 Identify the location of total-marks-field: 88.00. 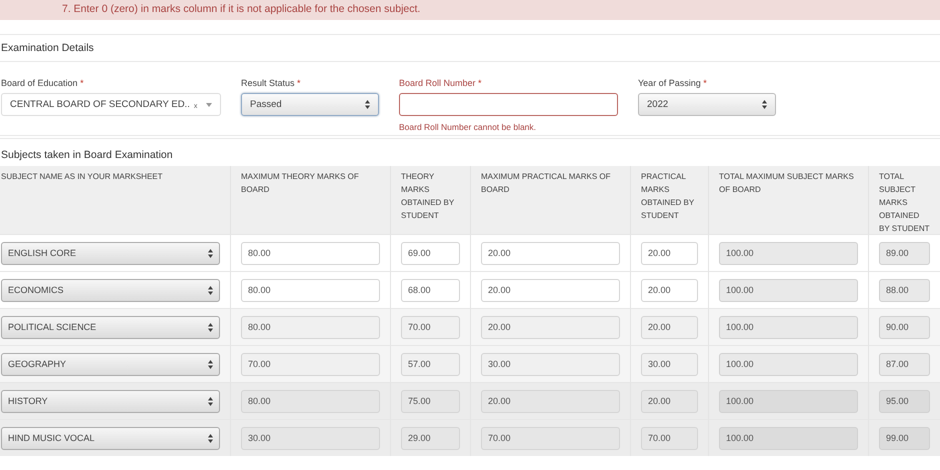
(904, 290).